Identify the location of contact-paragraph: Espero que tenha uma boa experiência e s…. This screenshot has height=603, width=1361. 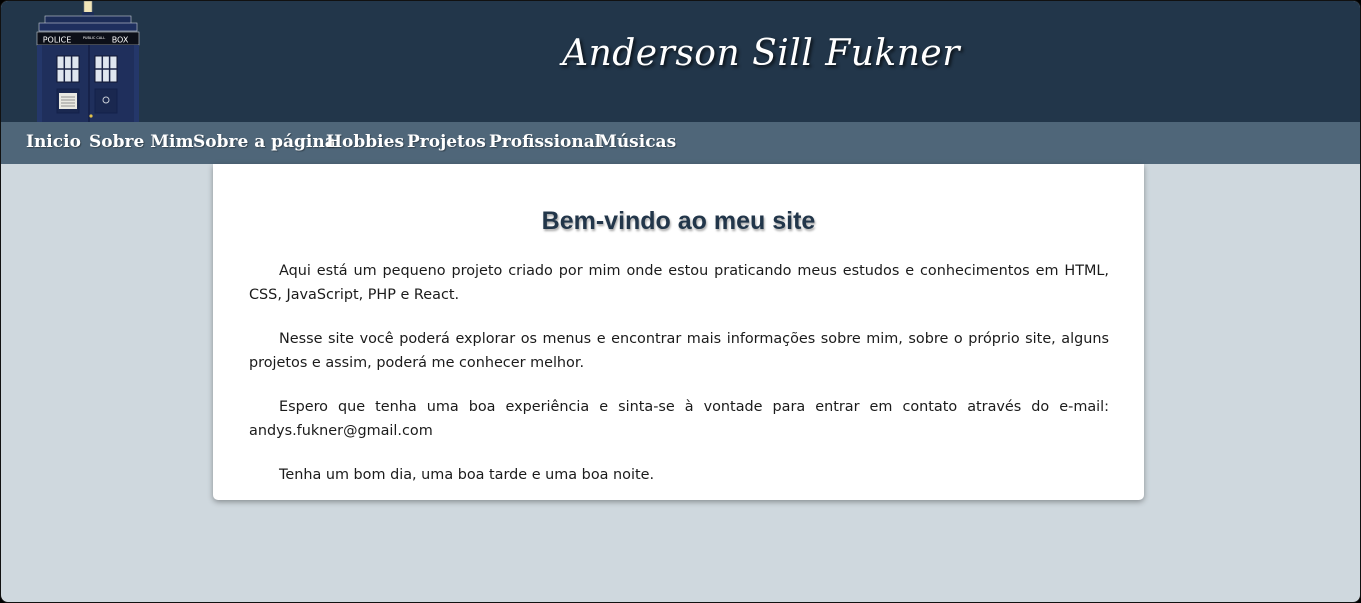
(679, 419).